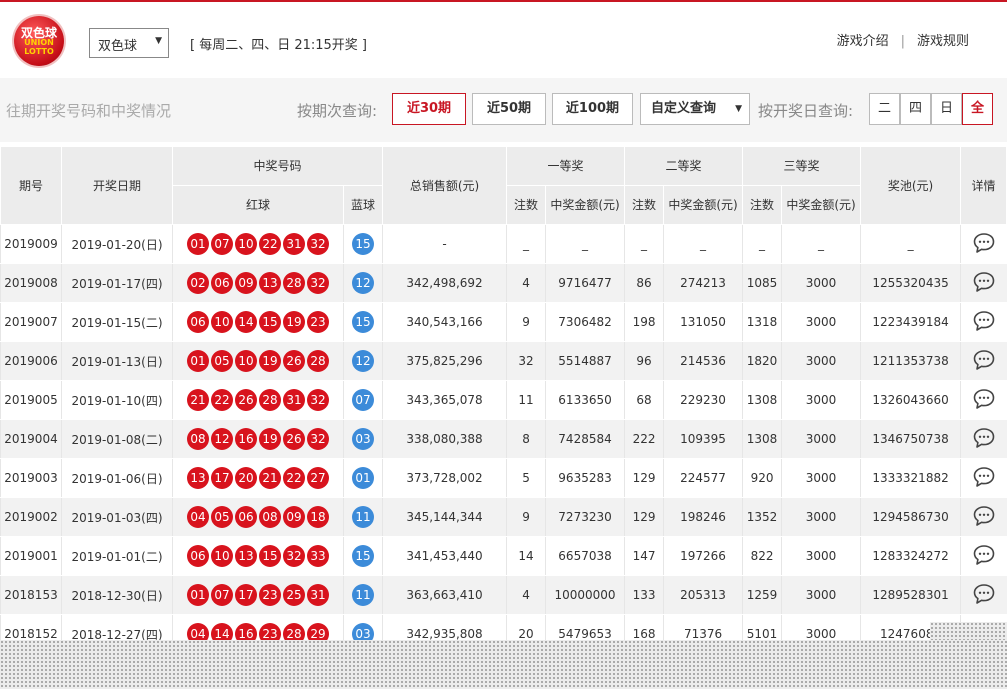 The height and width of the screenshot is (689, 1007). What do you see at coordinates (294, 595) in the screenshot?
I see `red-ball: 25` at bounding box center [294, 595].